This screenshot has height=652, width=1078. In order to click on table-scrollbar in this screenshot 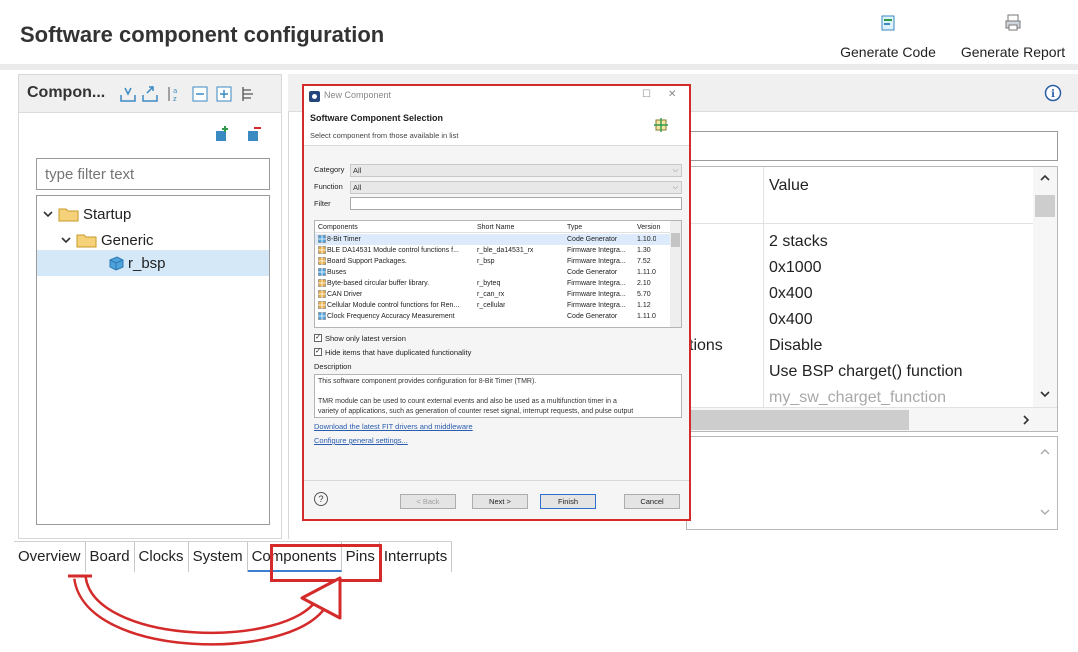, I will do `click(675, 274)`.